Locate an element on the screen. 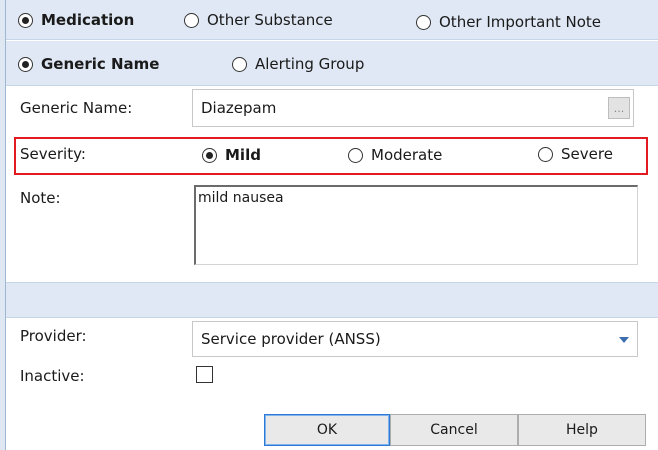  radio-other-substance-circle is located at coordinates (191, 20).